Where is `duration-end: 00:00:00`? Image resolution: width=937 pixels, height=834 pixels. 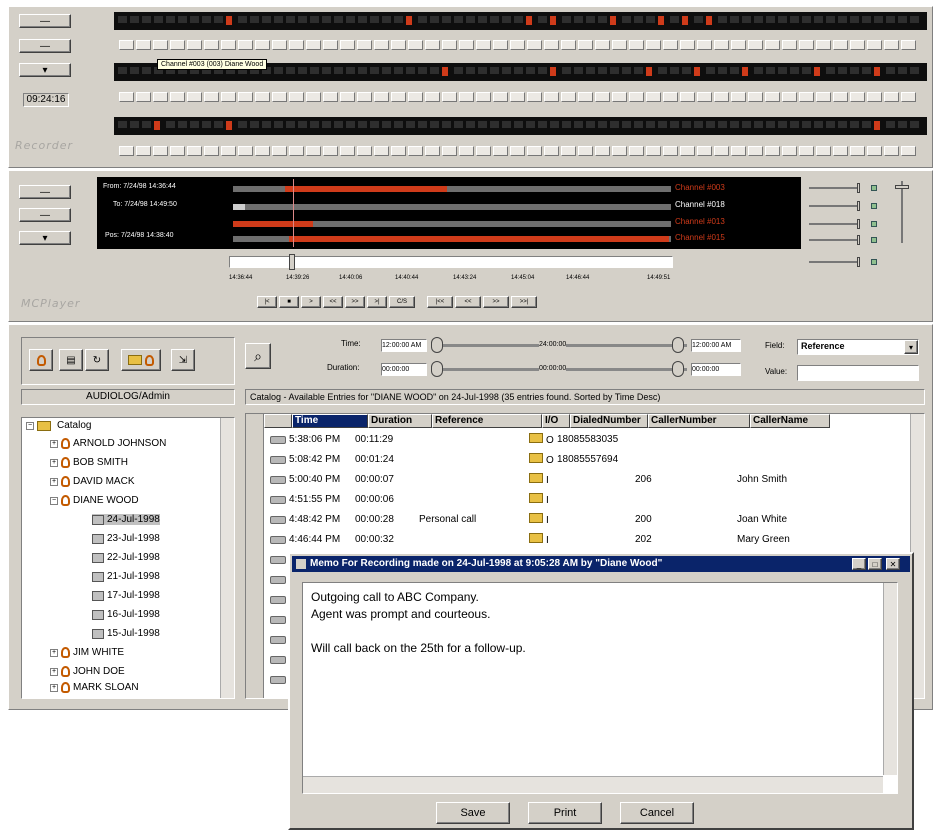
duration-end: 00:00:00 is located at coordinates (716, 369).